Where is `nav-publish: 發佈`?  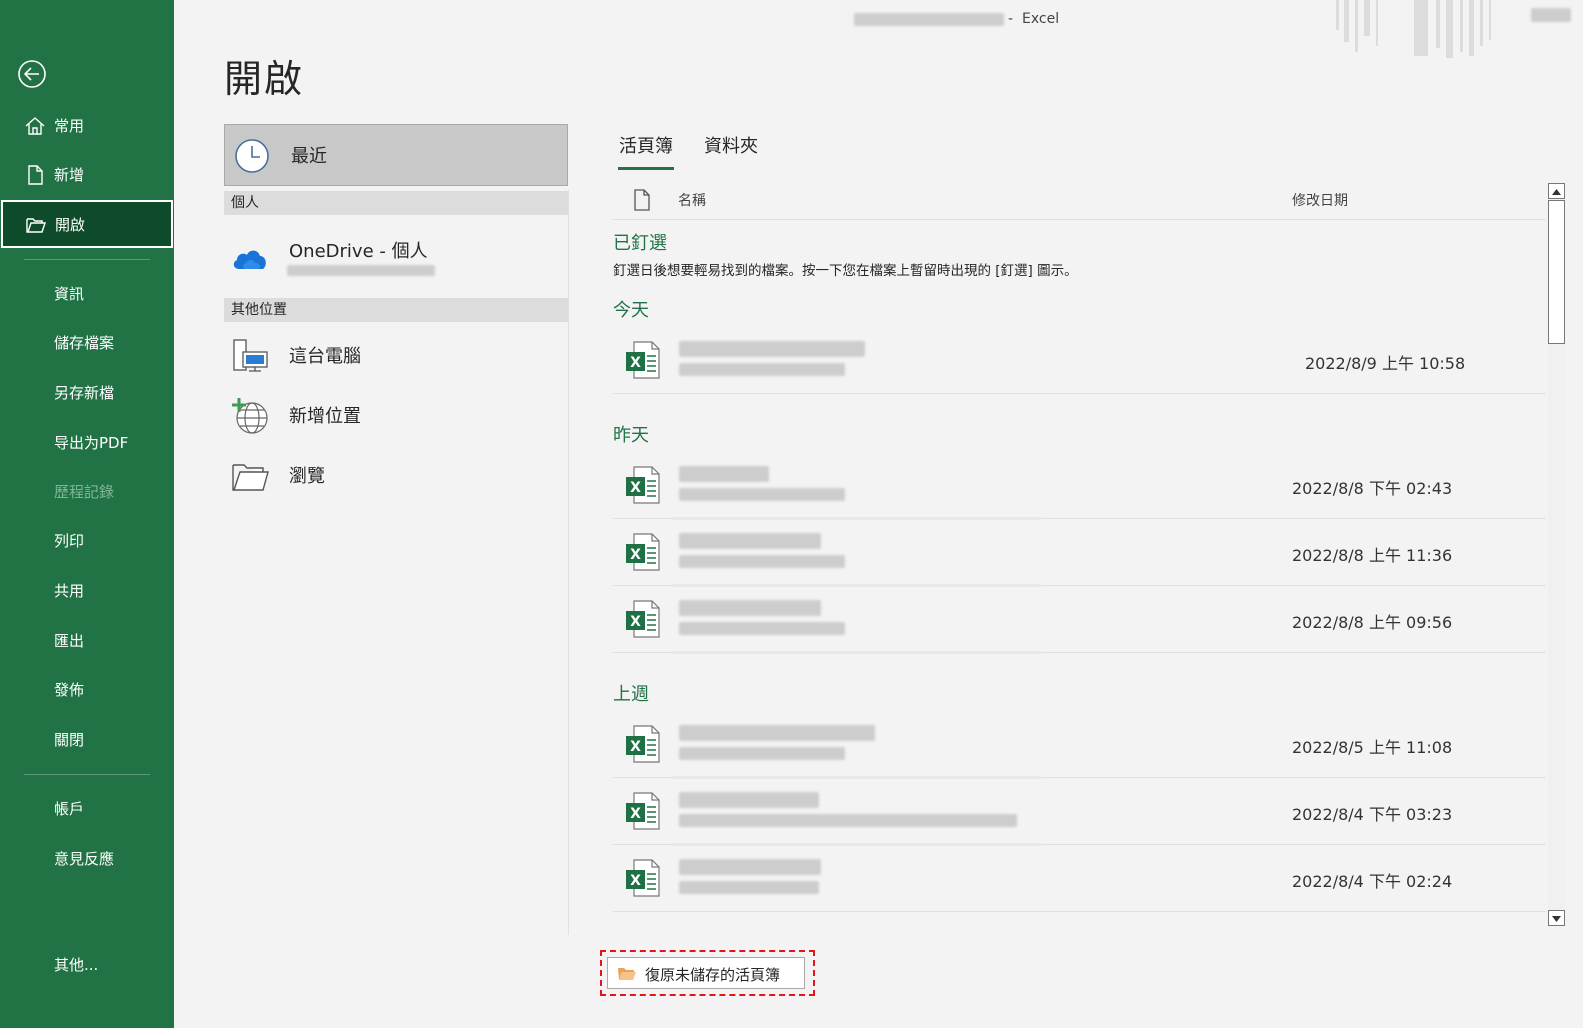 nav-publish: 發佈 is located at coordinates (87, 689).